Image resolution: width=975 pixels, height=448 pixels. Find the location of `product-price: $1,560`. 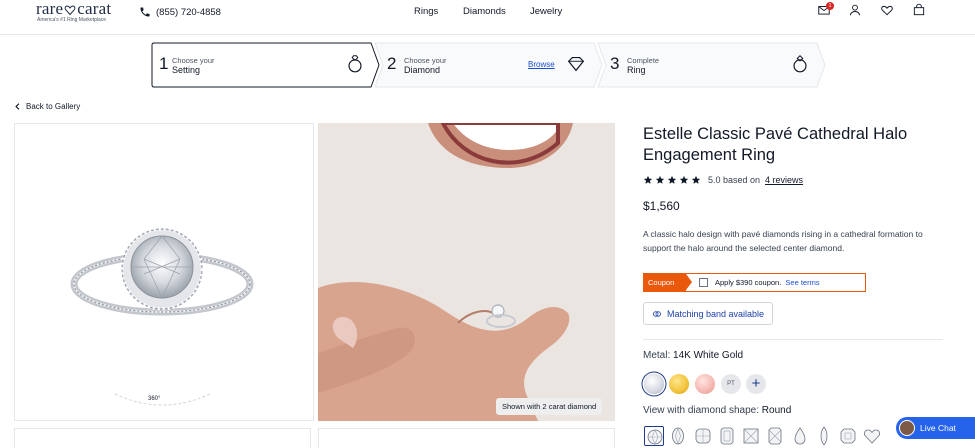

product-price: $1,560 is located at coordinates (661, 206).